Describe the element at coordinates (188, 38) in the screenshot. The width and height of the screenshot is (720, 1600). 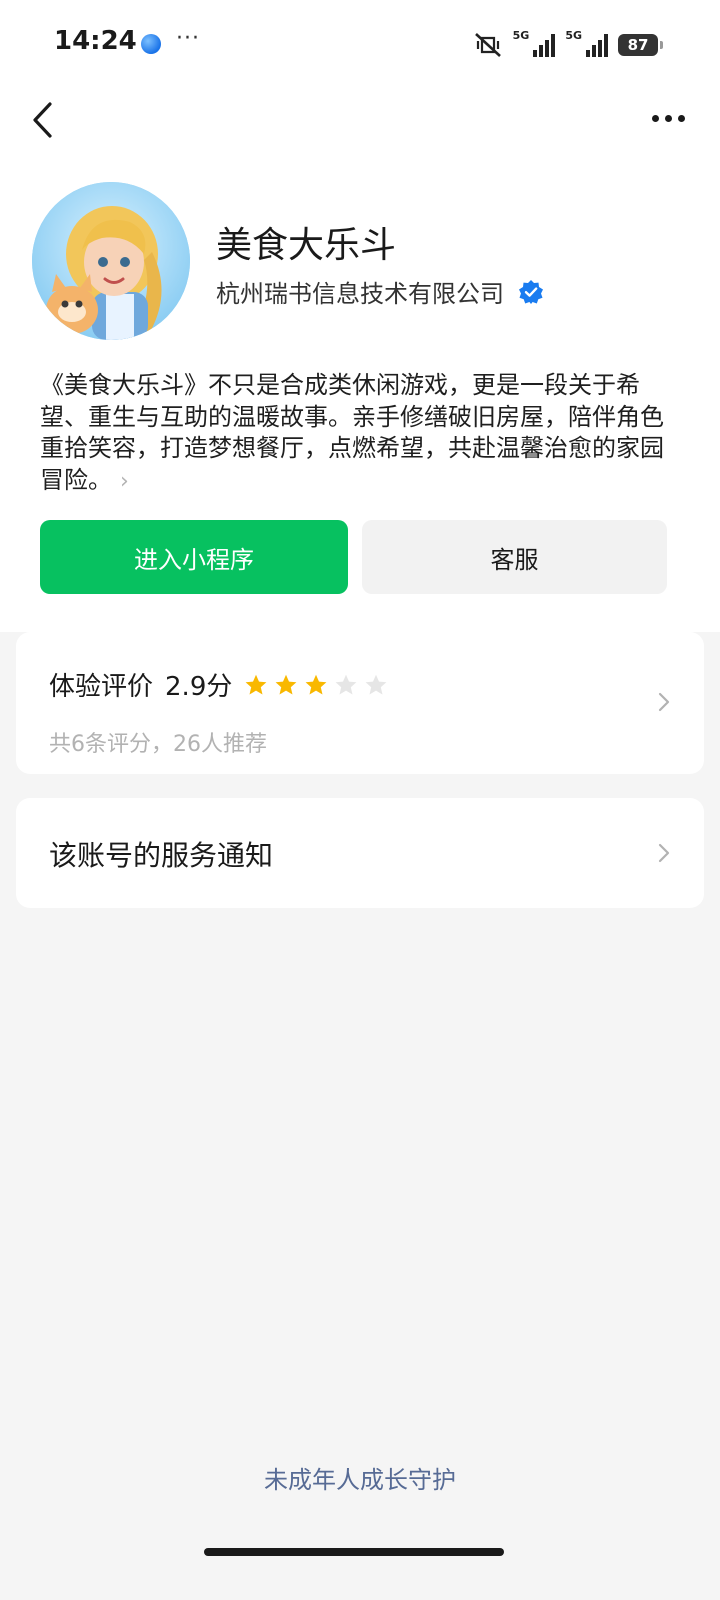
I see `status-more-dots: ···` at that location.